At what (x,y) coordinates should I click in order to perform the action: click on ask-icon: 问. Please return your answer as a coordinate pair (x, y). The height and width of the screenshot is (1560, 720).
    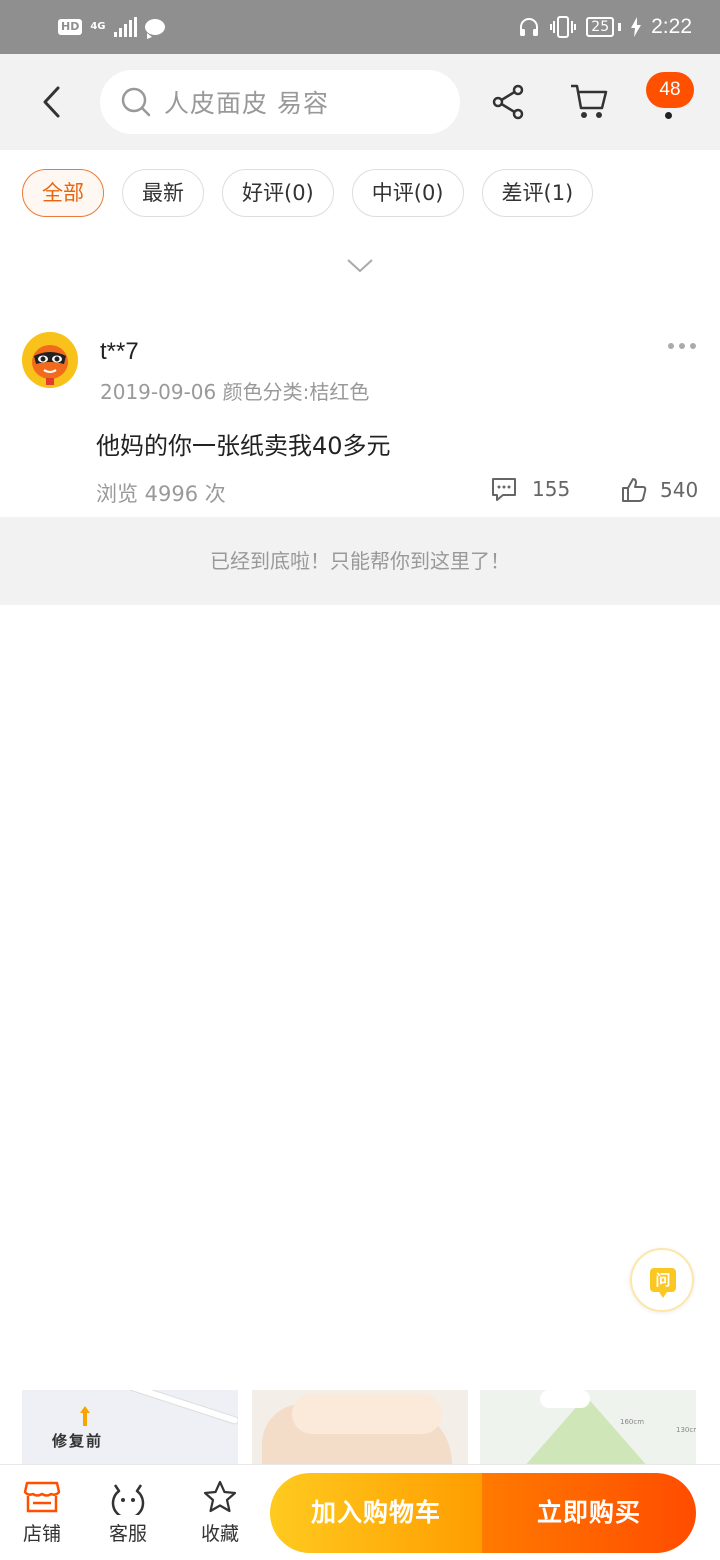
    Looking at the image, I should click on (663, 1283).